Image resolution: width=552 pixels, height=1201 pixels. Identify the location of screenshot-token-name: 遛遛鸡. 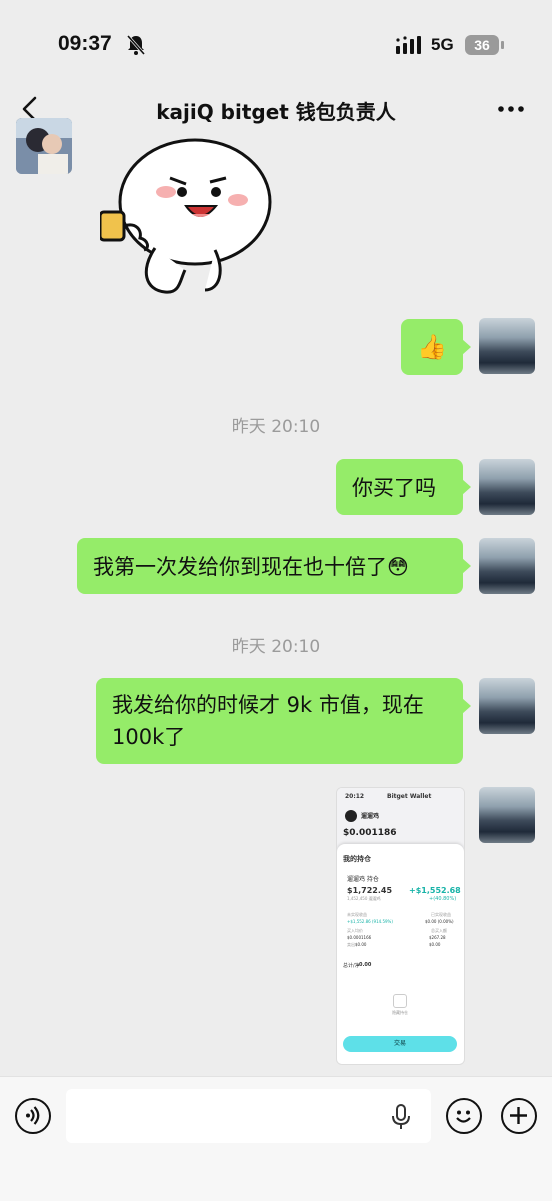
(370, 816).